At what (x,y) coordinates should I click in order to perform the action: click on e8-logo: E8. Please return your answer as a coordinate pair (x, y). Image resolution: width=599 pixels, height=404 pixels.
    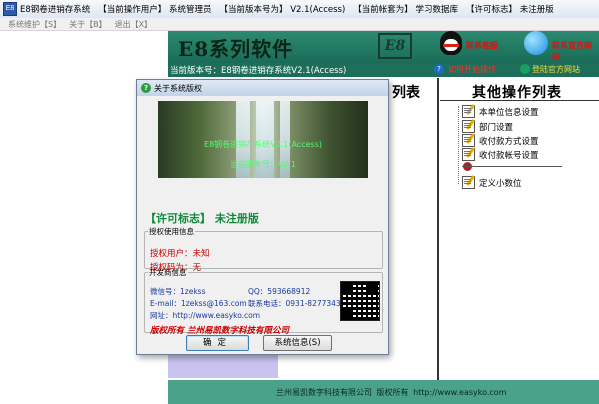
    Looking at the image, I should click on (395, 46).